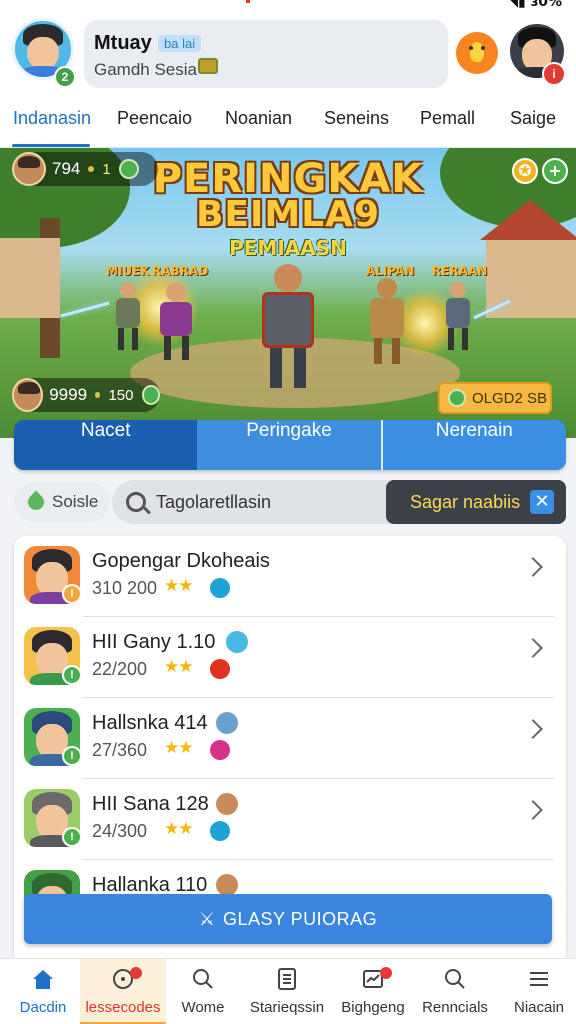 Image resolution: width=576 pixels, height=1024 pixels. What do you see at coordinates (256, 502) in the screenshot?
I see `search-input` at bounding box center [256, 502].